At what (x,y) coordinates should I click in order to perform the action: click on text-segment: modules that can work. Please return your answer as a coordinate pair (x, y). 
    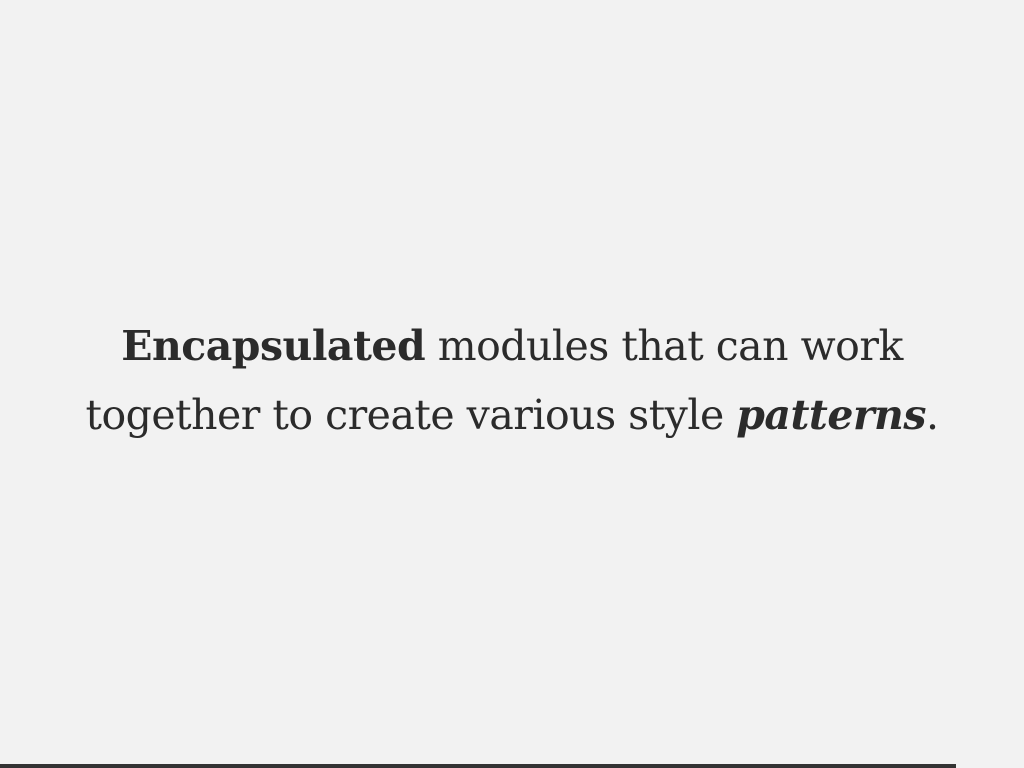
    Looking at the image, I should click on (664, 346).